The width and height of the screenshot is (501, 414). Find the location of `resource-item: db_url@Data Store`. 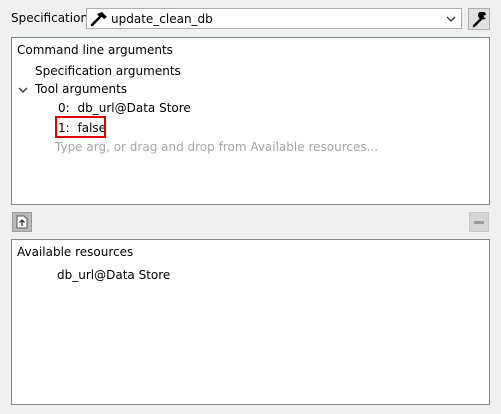

resource-item: db_url@Data Store is located at coordinates (113, 275).